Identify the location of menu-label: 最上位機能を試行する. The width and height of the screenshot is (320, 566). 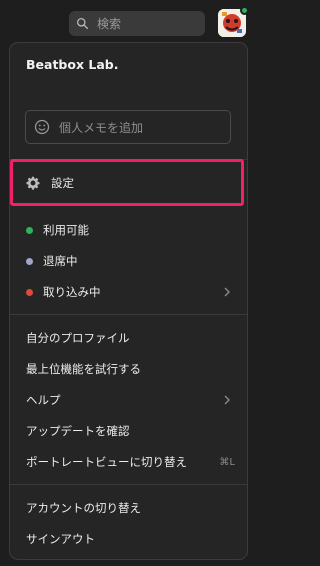
(83, 369).